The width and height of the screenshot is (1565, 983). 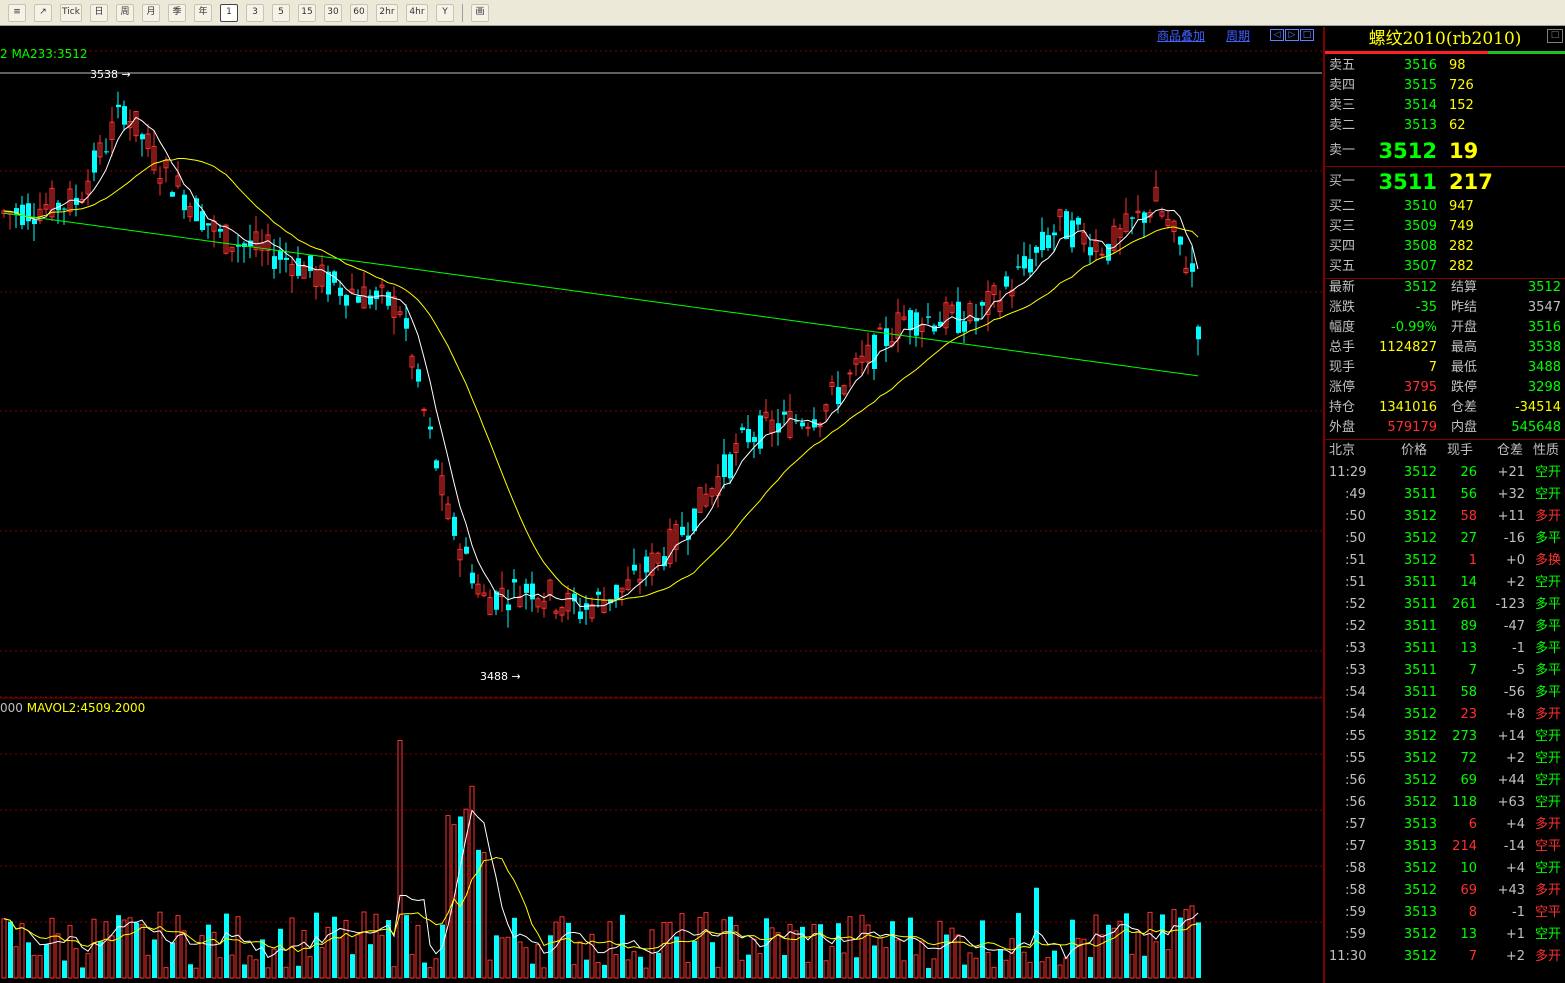 What do you see at coordinates (281, 12) in the screenshot?
I see `toolbar-button-10: 5` at bounding box center [281, 12].